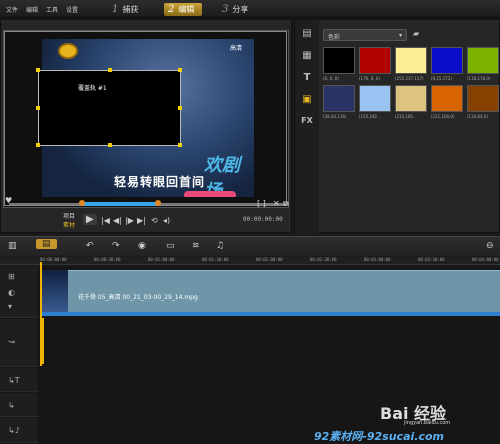 Image resolution: width=500 pixels, height=444 pixels. Describe the element at coordinates (90, 246) in the screenshot. I see `undo-icon: ↶` at that location.